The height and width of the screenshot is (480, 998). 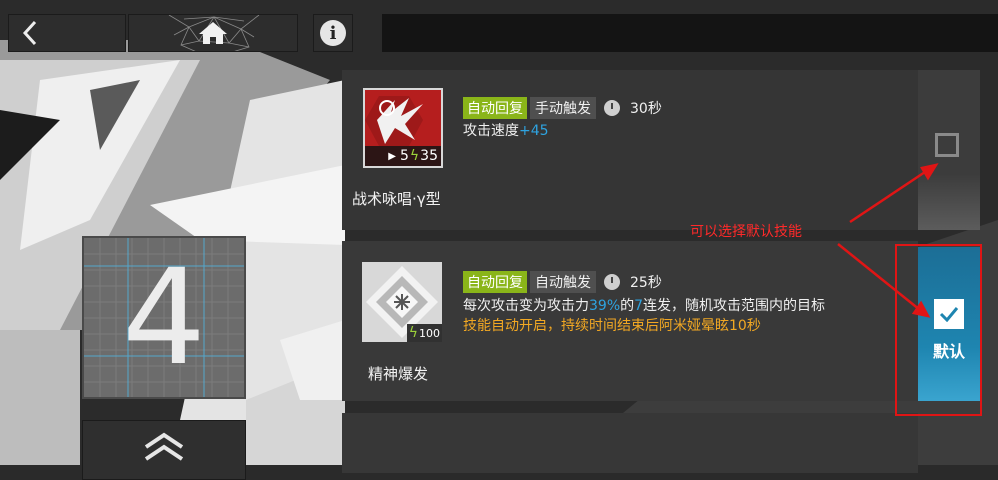 What do you see at coordinates (746, 232) in the screenshot?
I see `annotation-text: 可以选择默认技能` at bounding box center [746, 232].